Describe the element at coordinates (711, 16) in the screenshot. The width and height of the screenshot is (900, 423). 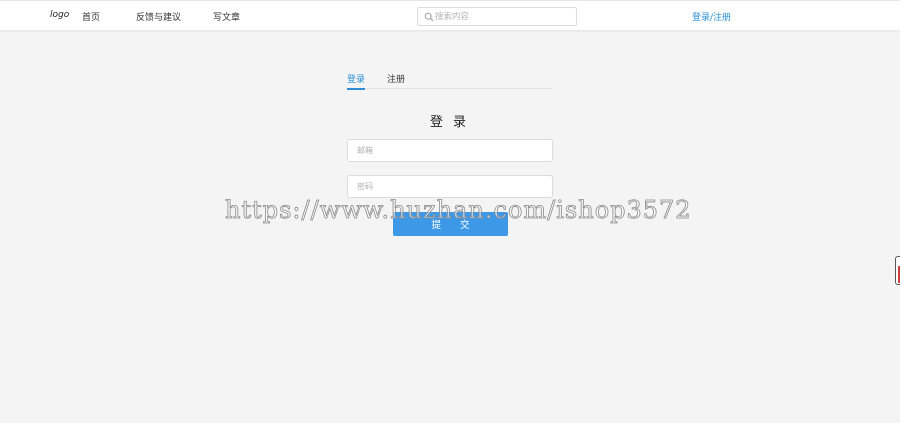
I see `login-register-link: 登录/注册` at that location.